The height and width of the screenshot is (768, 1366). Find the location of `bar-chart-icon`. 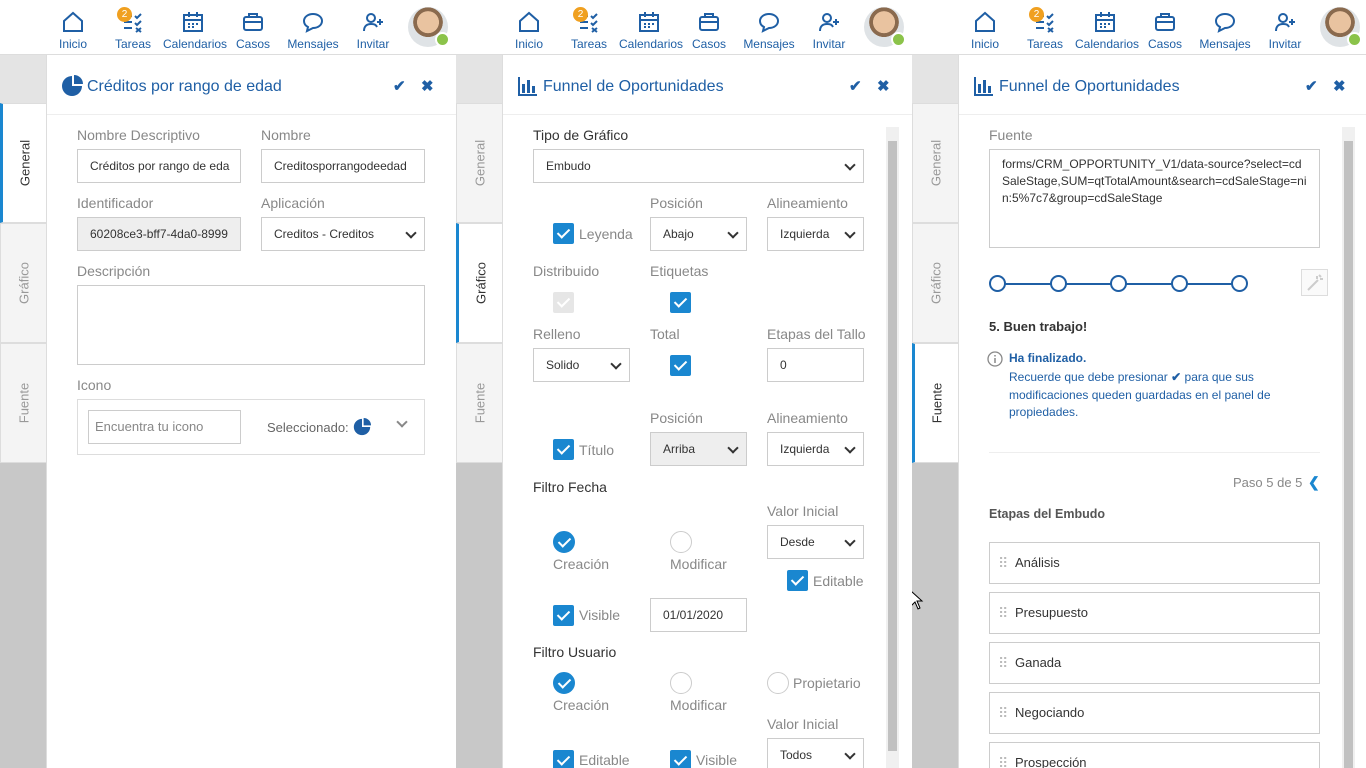

bar-chart-icon is located at coordinates (527, 86).